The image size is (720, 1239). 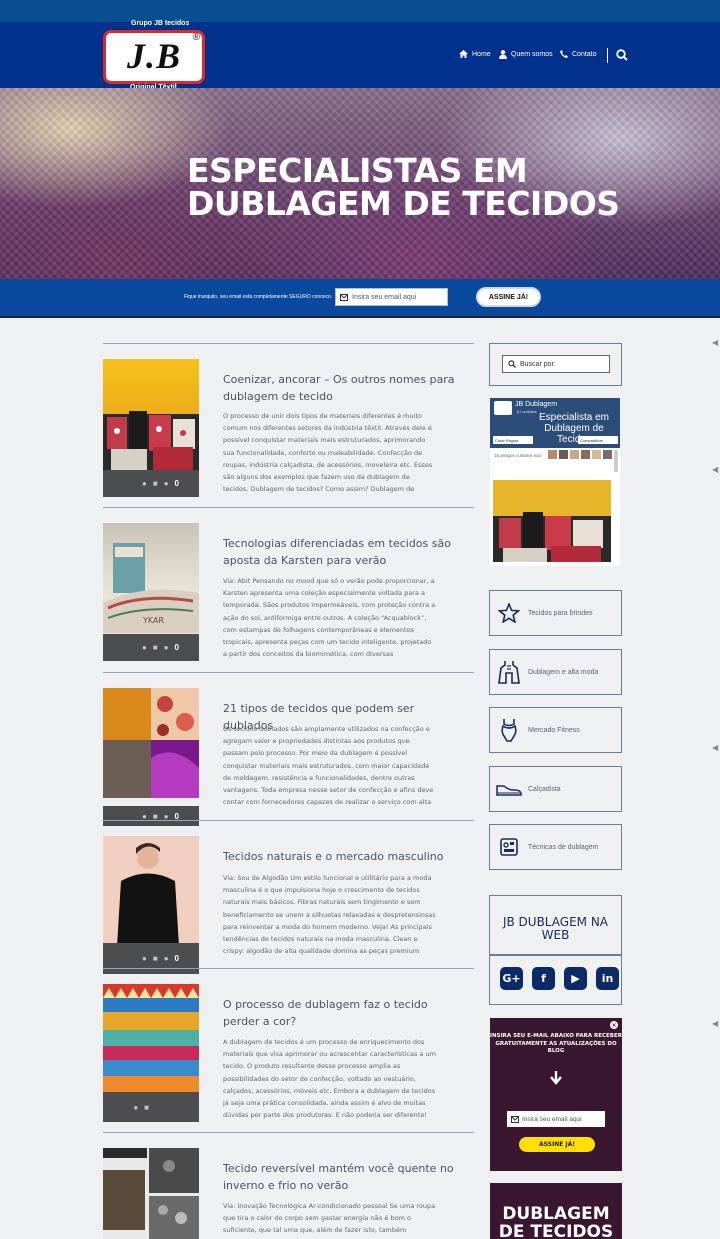 I want to click on site-logo: J.B ®, so click(x=154, y=57).